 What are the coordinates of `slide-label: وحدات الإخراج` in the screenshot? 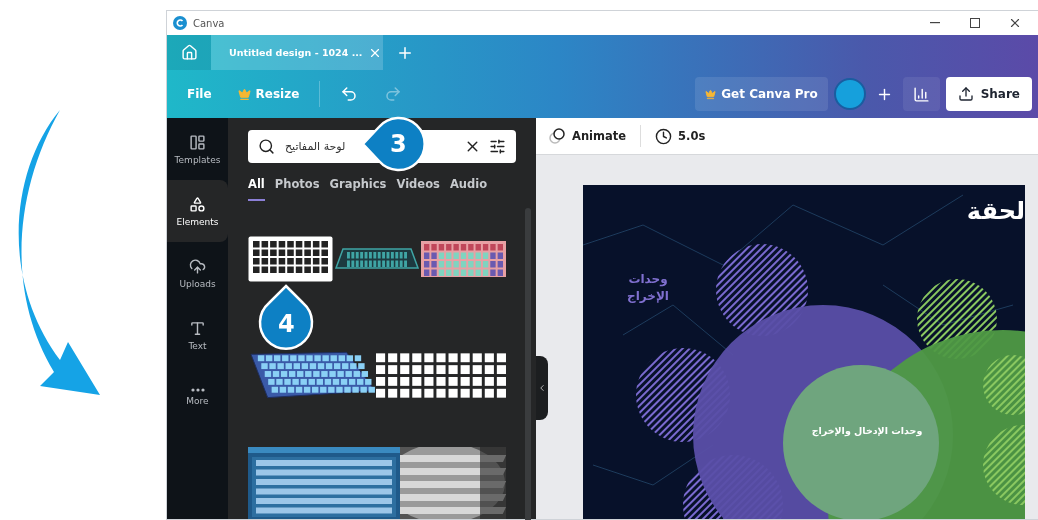 It's located at (648, 288).